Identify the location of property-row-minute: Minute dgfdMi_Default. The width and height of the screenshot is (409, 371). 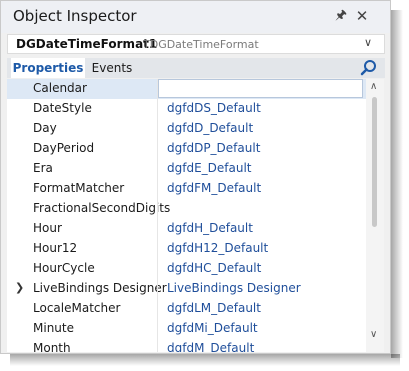
(186, 329).